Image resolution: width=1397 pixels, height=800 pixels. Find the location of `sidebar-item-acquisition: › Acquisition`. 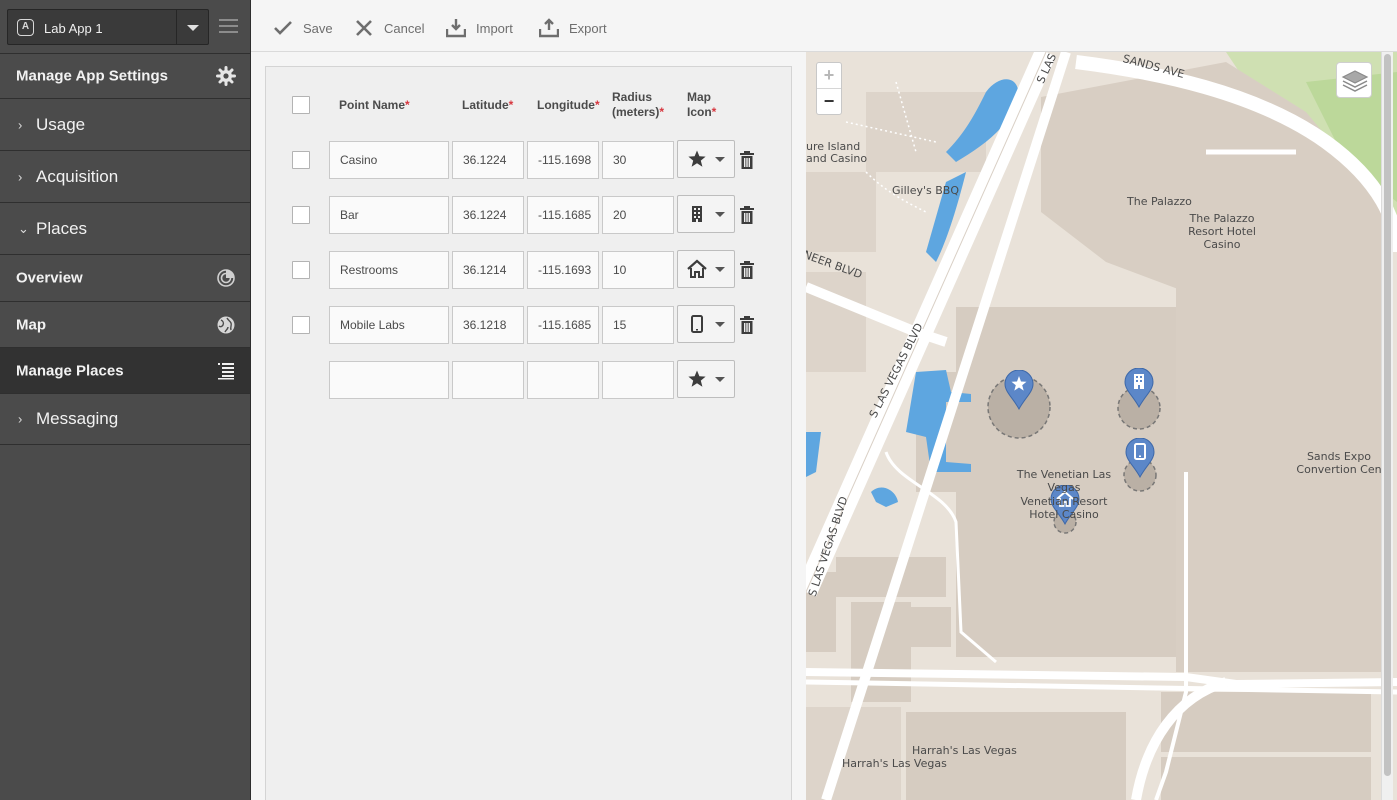

sidebar-item-acquisition: › Acquisition is located at coordinates (125, 176).